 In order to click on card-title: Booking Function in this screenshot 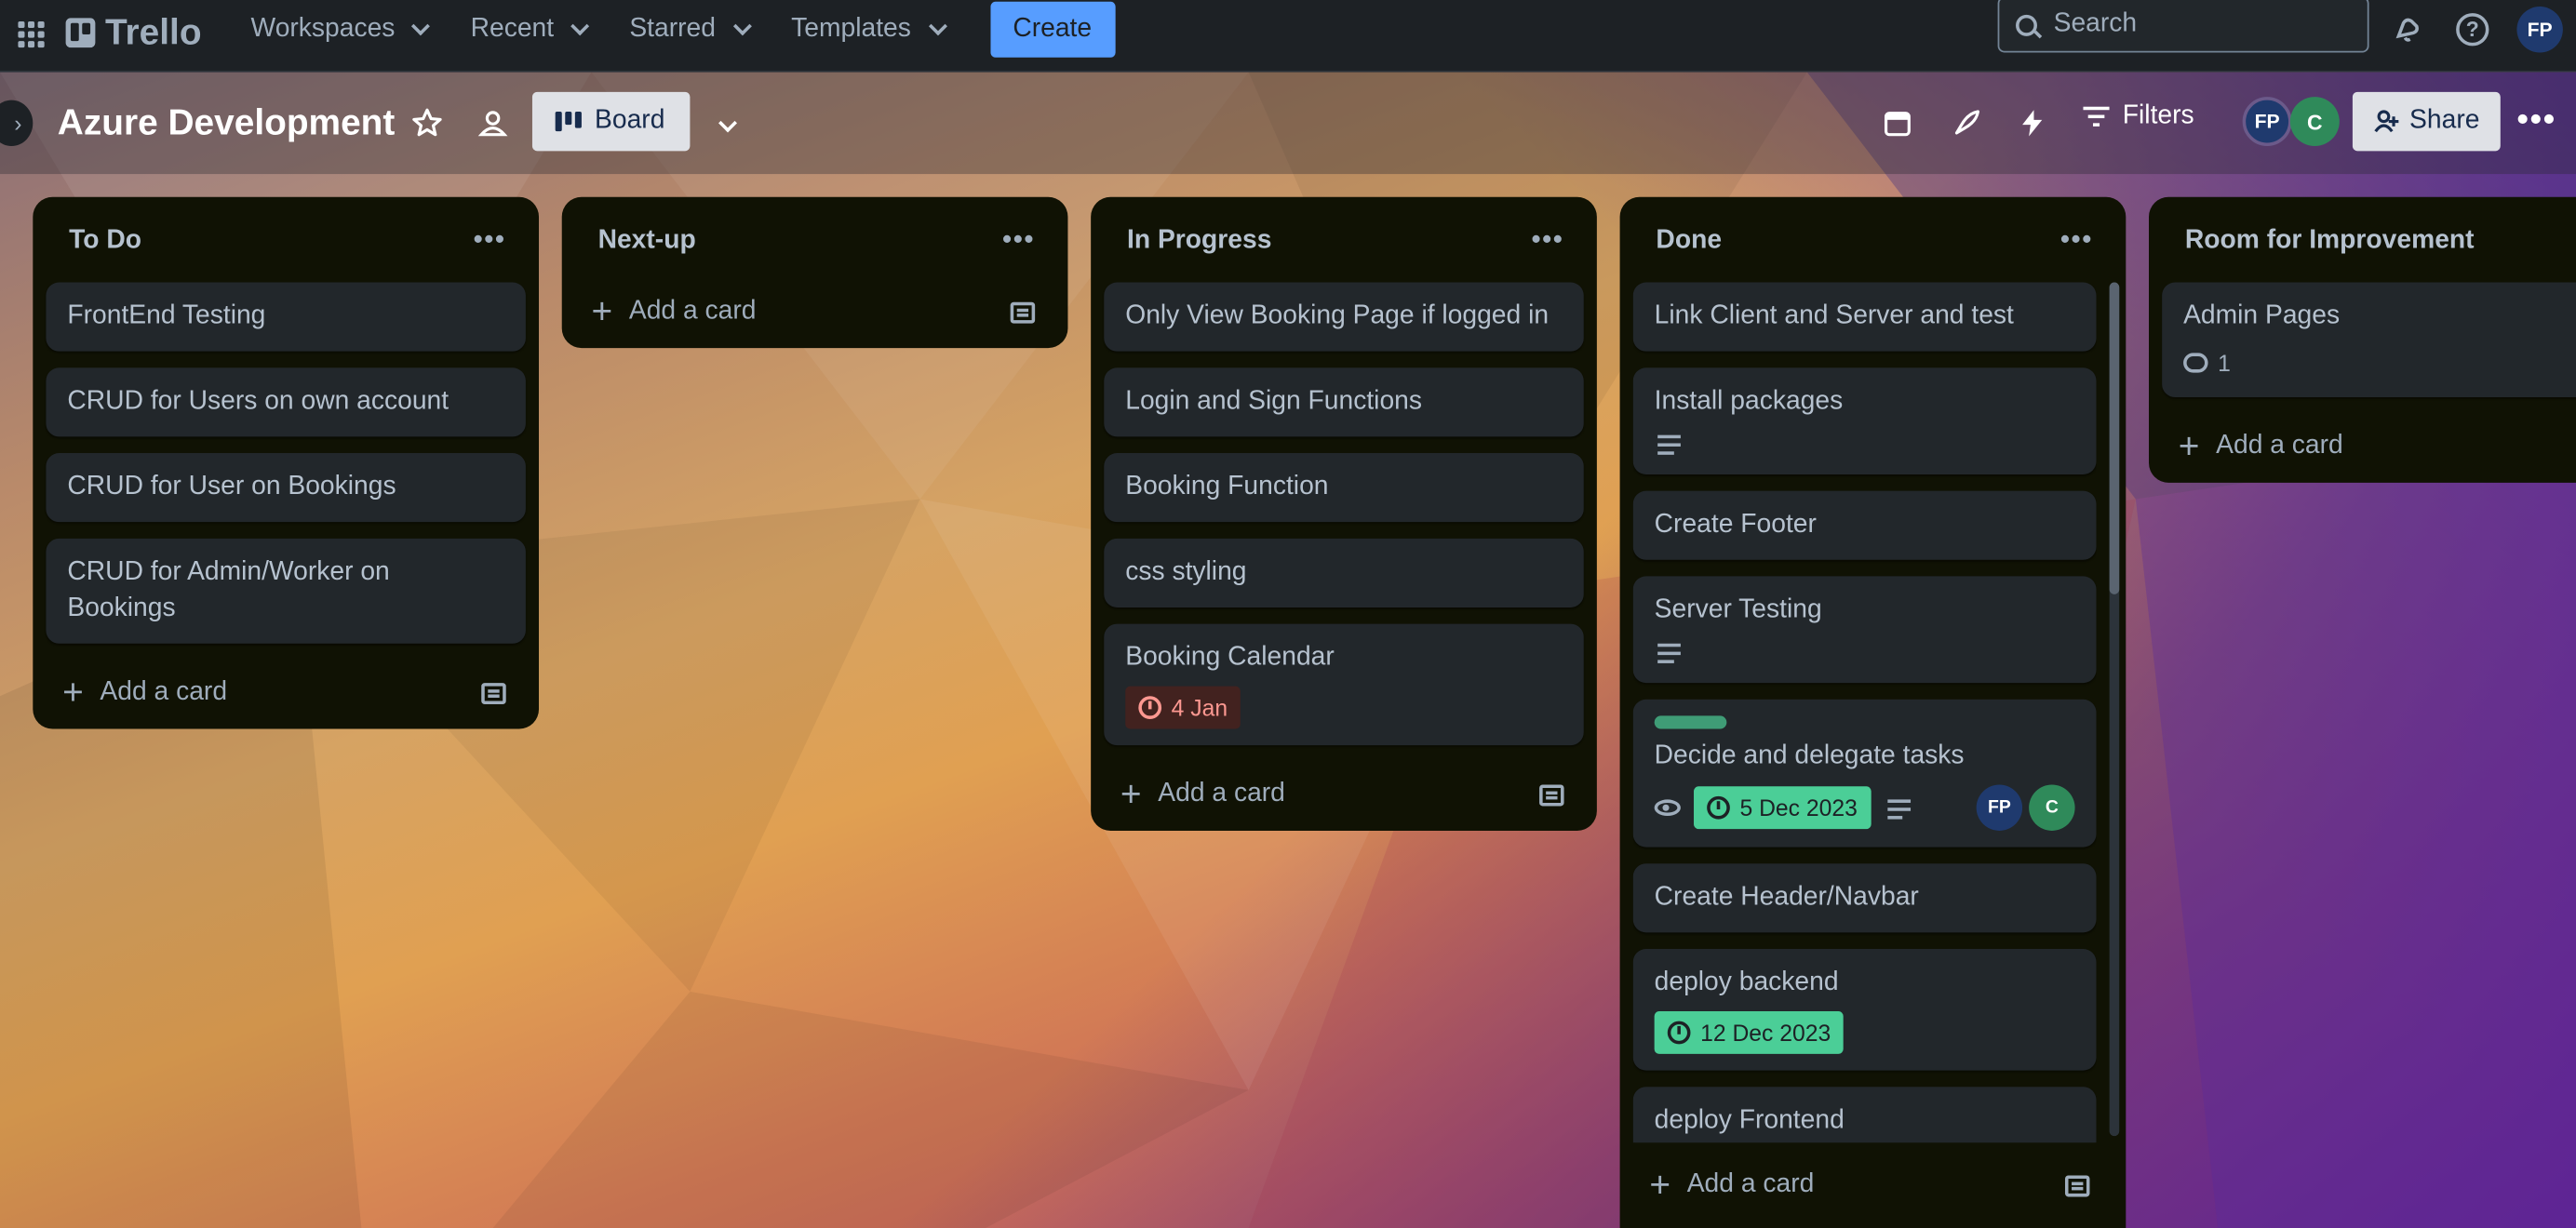, I will do `click(1227, 487)`.